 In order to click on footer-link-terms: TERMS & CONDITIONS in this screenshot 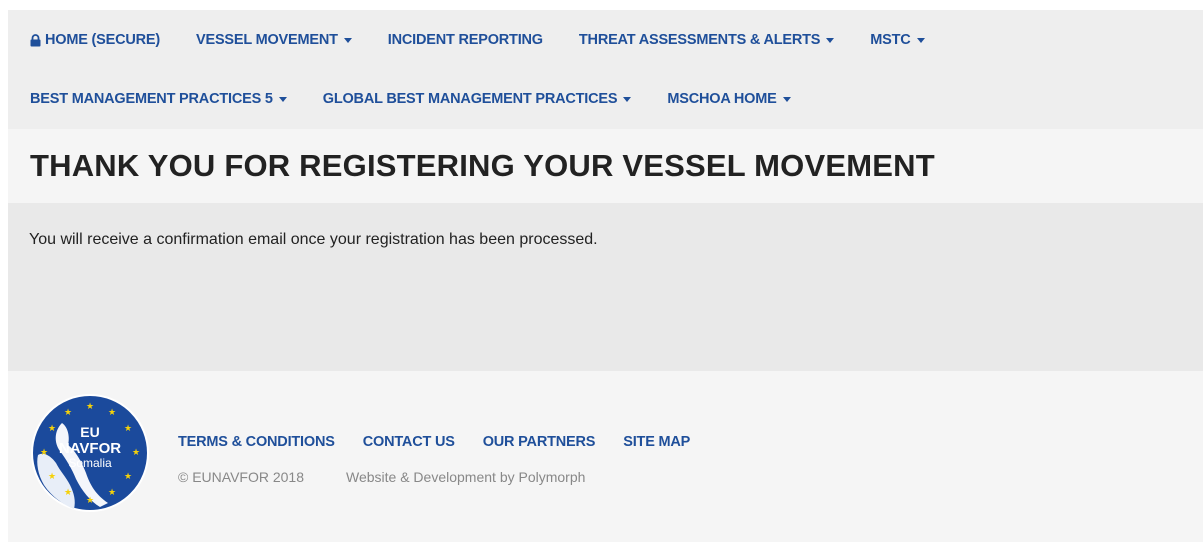, I will do `click(256, 442)`.